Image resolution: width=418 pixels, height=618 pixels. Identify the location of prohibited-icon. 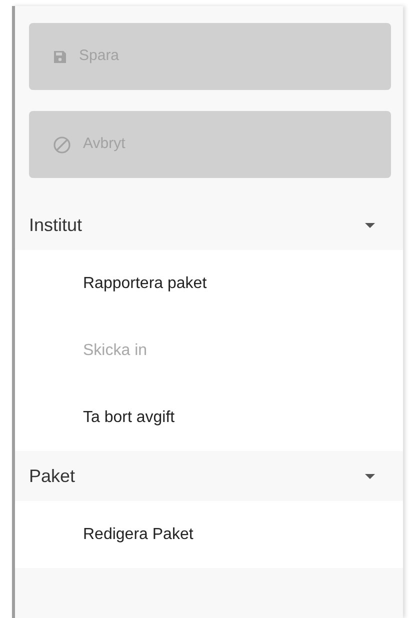
(62, 145).